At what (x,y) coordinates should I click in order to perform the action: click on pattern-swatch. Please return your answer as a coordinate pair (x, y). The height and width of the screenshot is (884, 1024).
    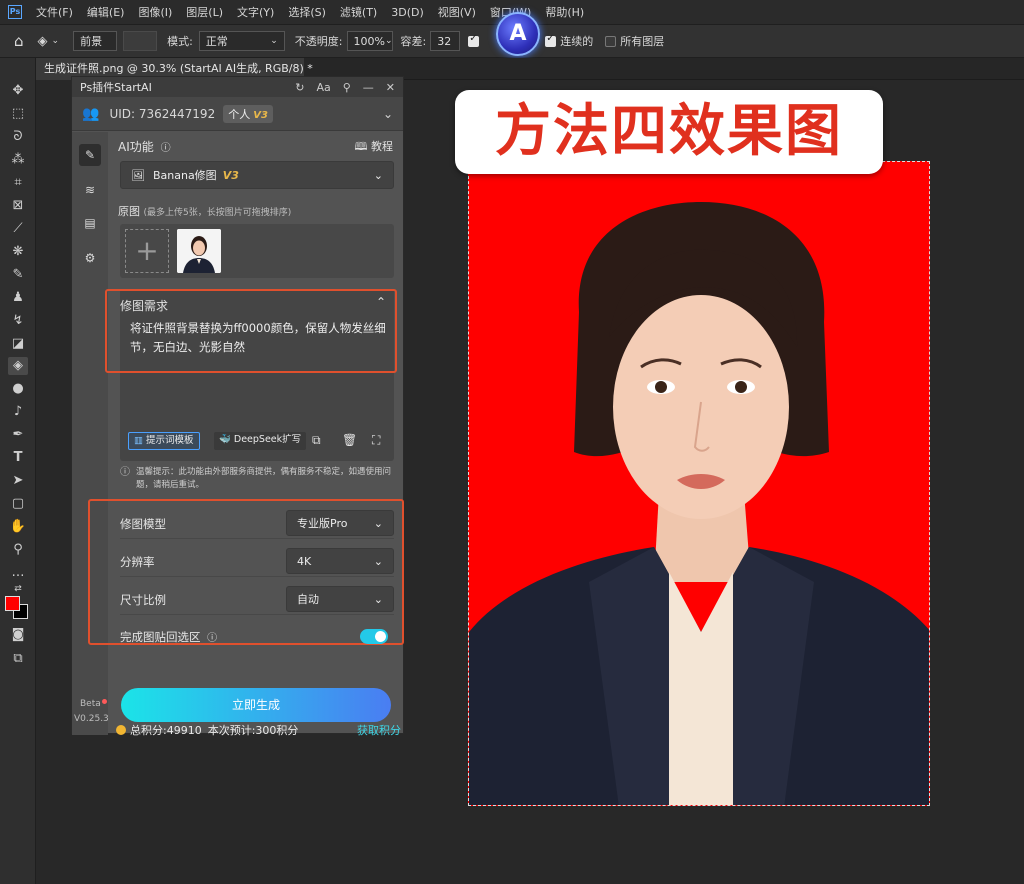
    Looking at the image, I should click on (140, 41).